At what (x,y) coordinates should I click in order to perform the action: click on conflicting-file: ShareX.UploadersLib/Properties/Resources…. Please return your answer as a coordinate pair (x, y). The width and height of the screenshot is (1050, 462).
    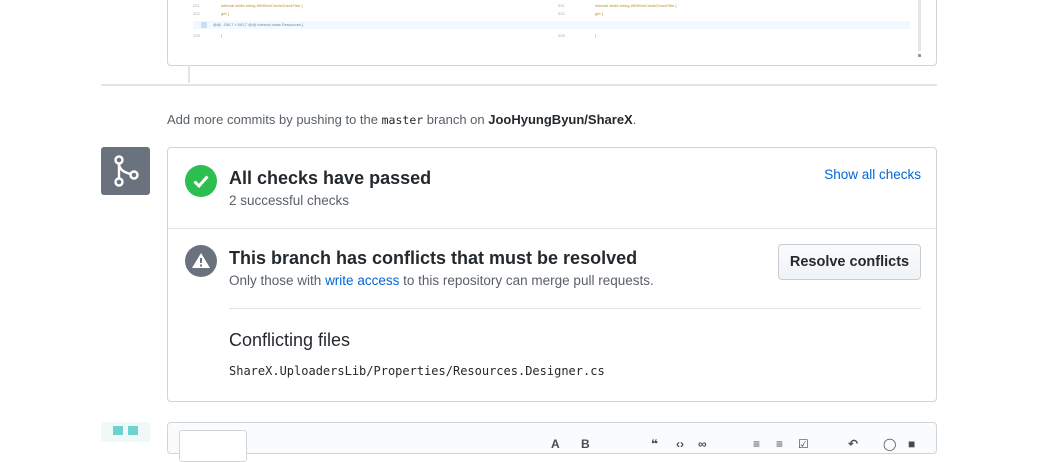
    Looking at the image, I should click on (417, 371).